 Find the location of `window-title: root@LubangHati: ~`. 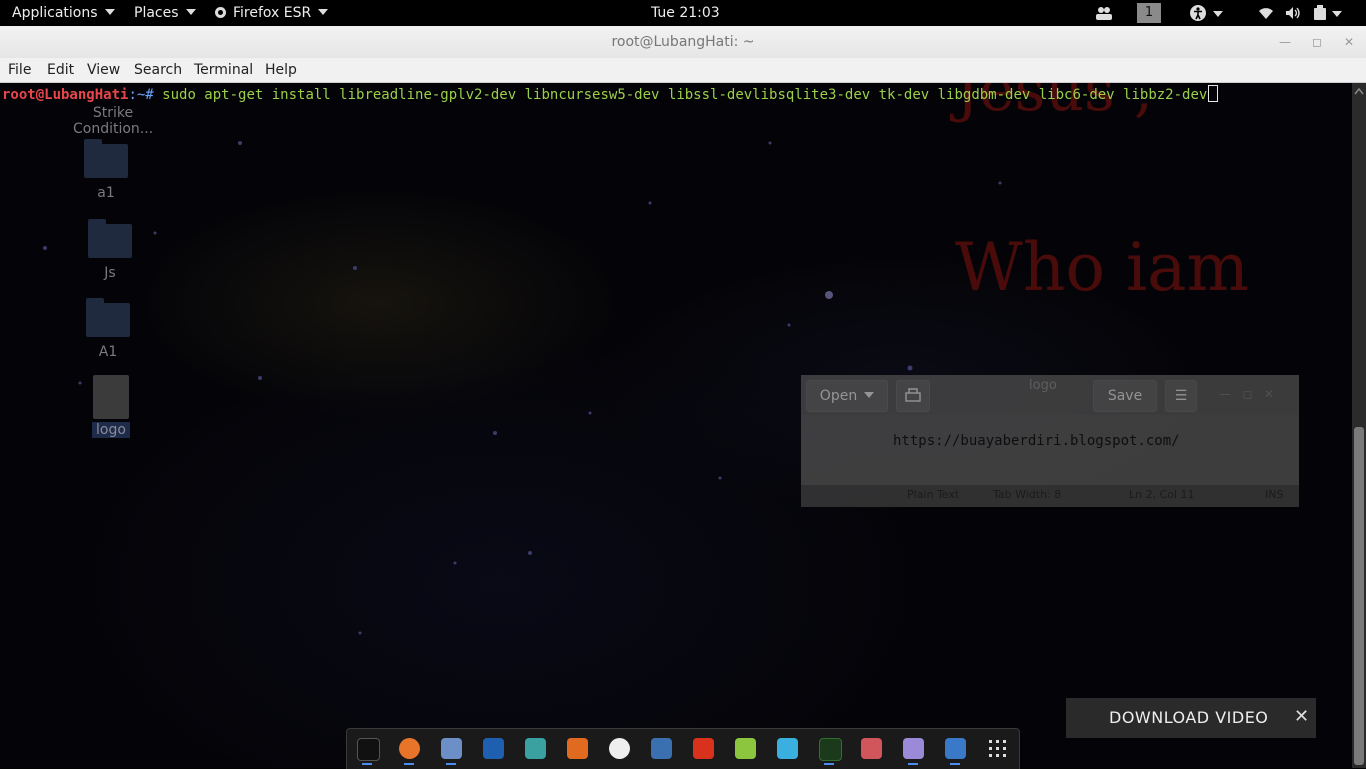

window-title: root@LubangHati: ~ is located at coordinates (683, 42).